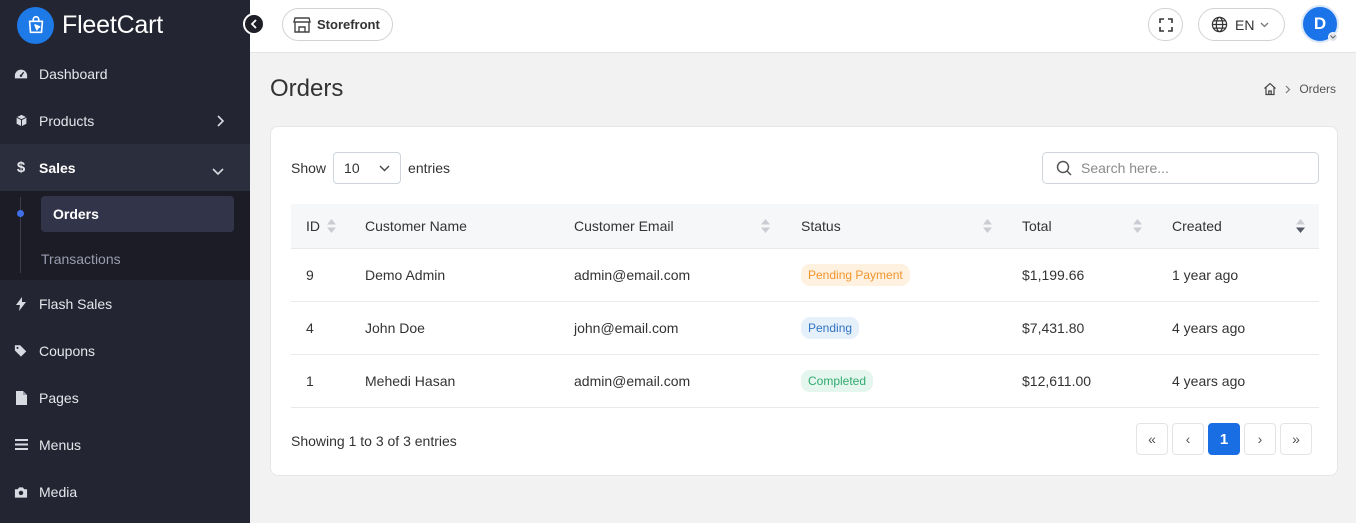  What do you see at coordinates (454, 226) in the screenshot?
I see `column-header-customer-name: Customer Name` at bounding box center [454, 226].